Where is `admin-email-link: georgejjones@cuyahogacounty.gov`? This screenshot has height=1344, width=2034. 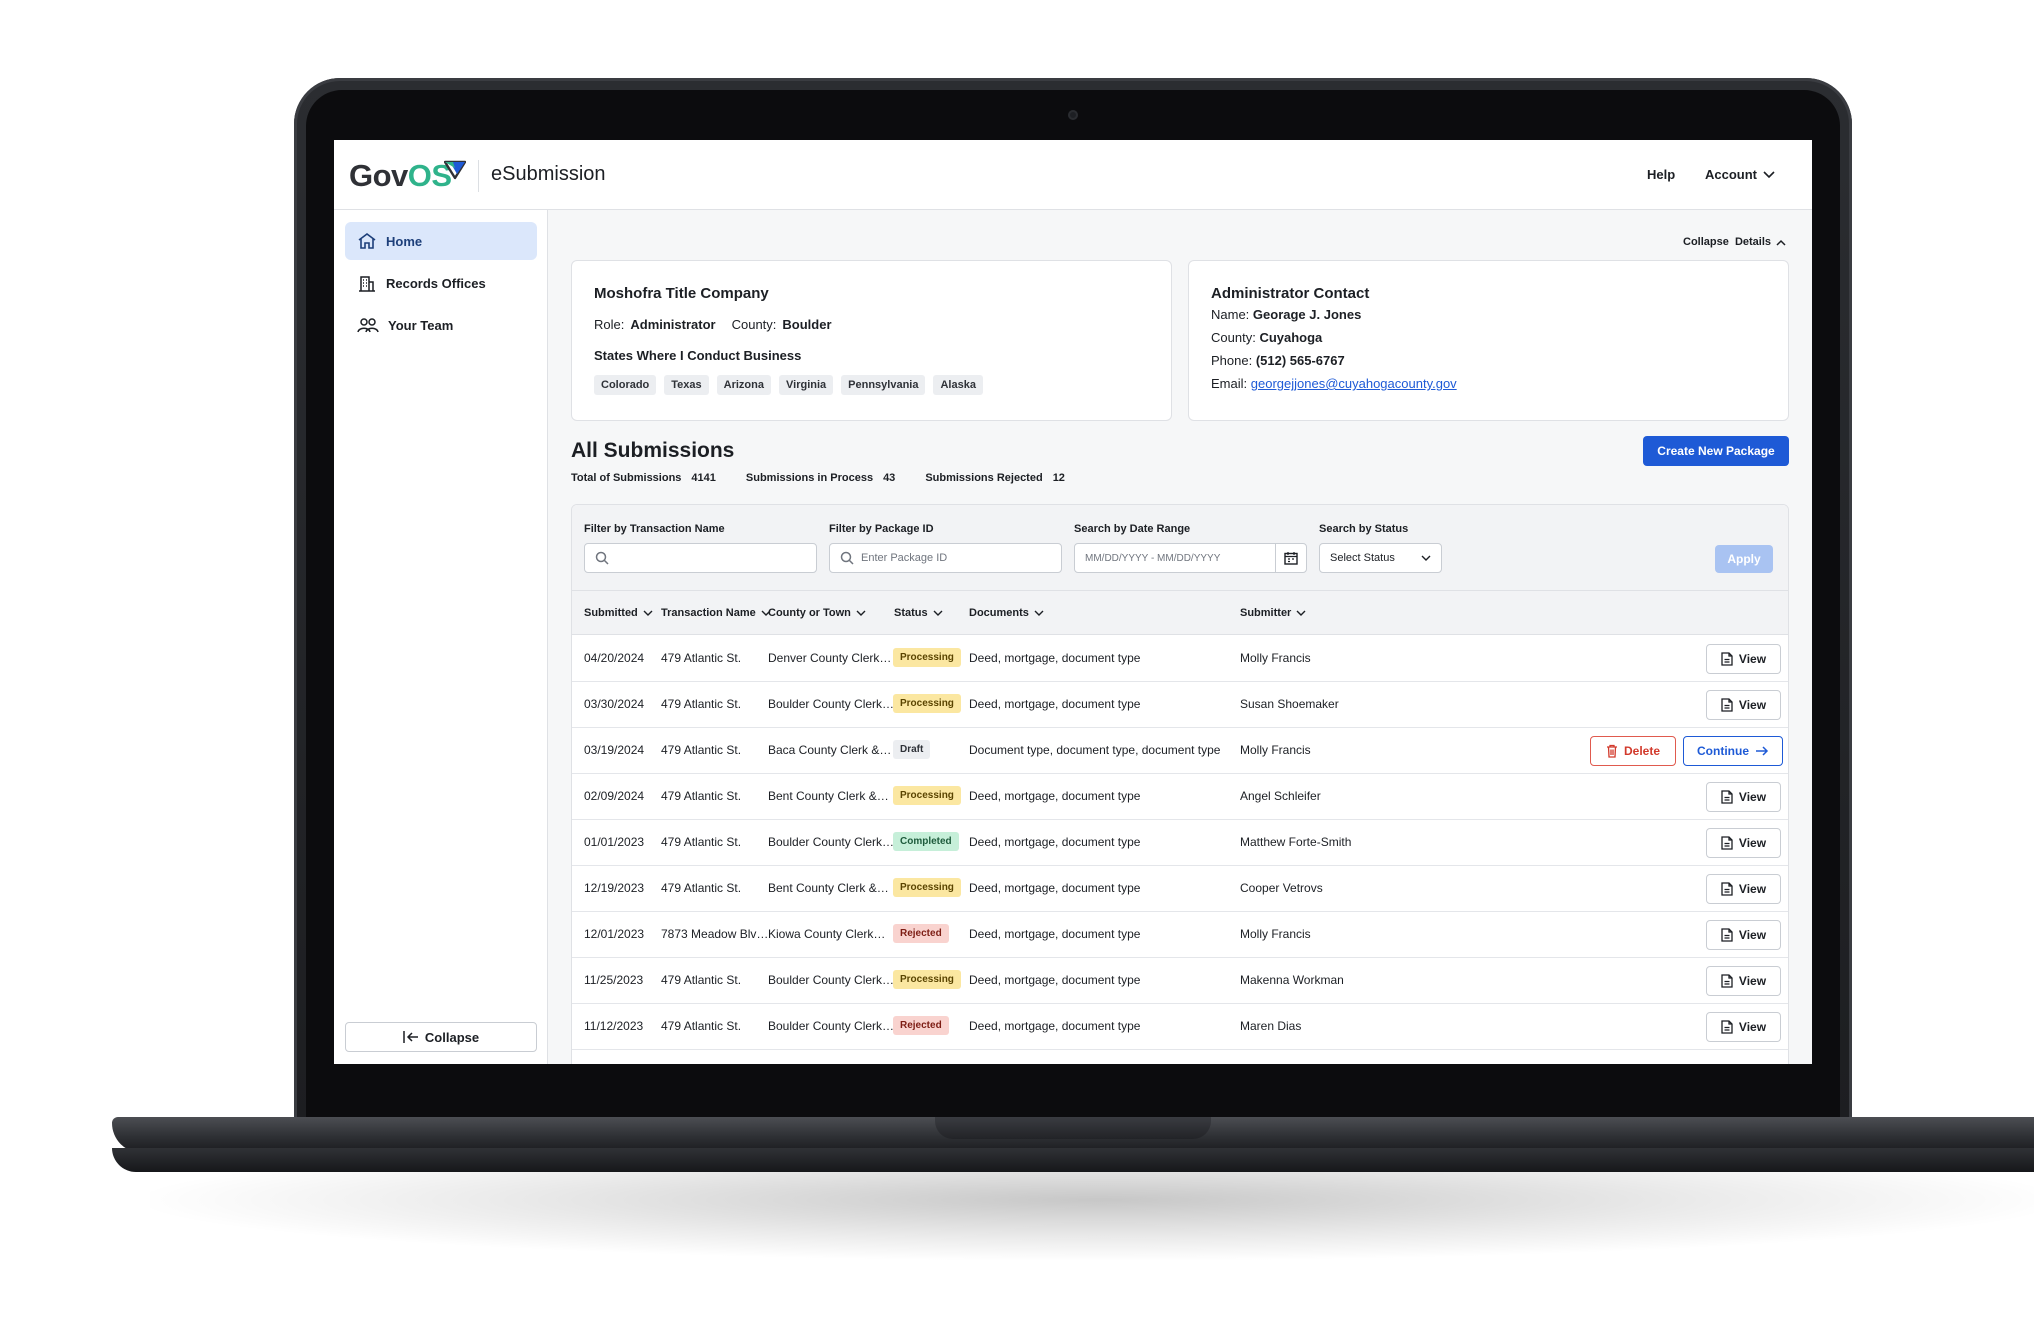
admin-email-link: georgejjones@cuyahogacounty.gov is located at coordinates (1354, 383).